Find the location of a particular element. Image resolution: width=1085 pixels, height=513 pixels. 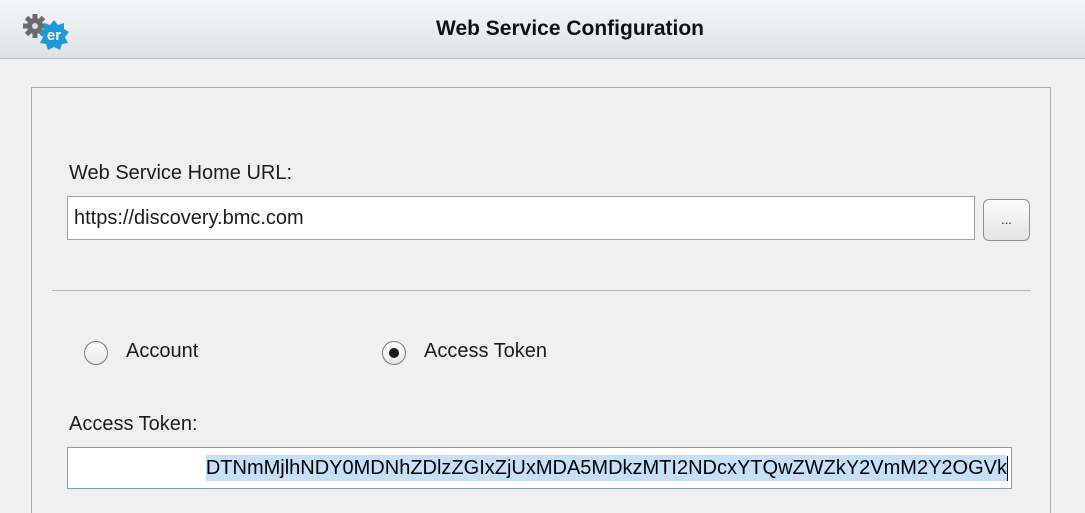

radio-access-token-label: Access Token is located at coordinates (486, 351).